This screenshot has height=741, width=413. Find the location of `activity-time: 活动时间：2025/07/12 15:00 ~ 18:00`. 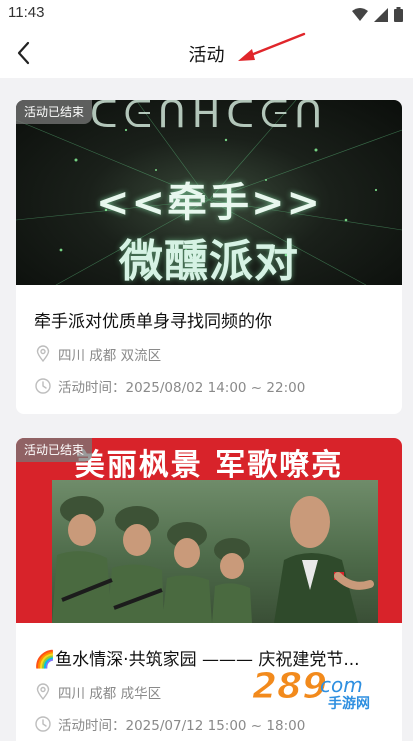

activity-time: 活动时间：2025/07/12 15:00 ~ 18:00 is located at coordinates (209, 724).